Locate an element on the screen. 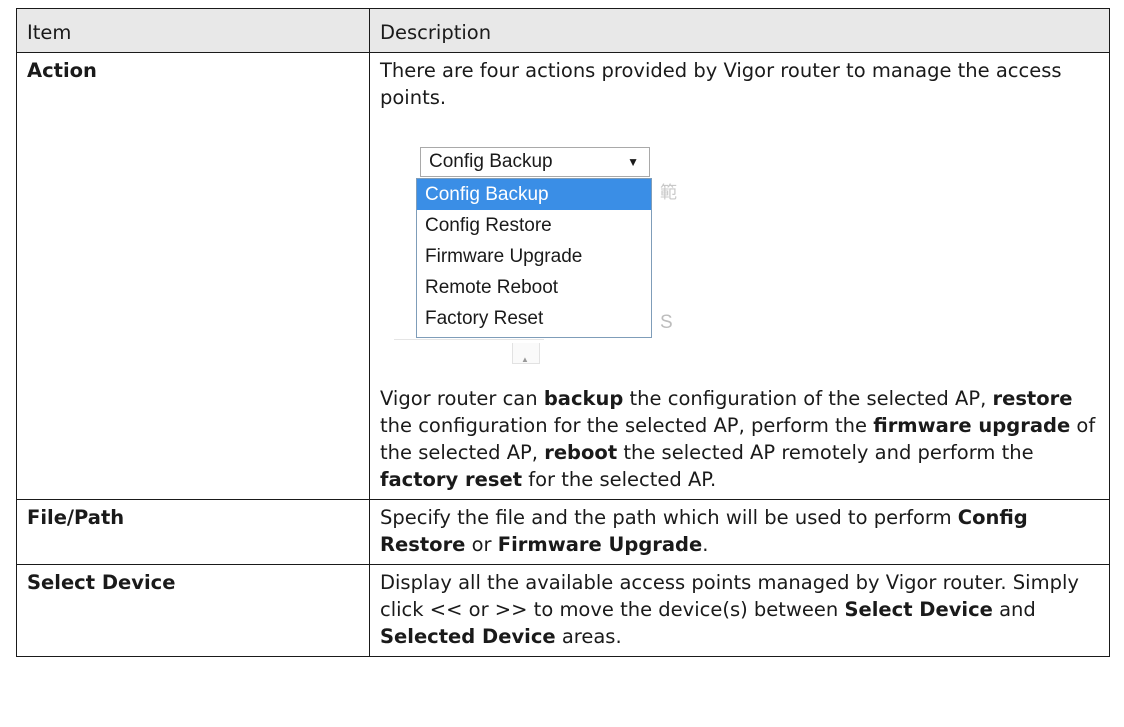 This screenshot has width=1124, height=727. text: for the selected AP. is located at coordinates (619, 479).